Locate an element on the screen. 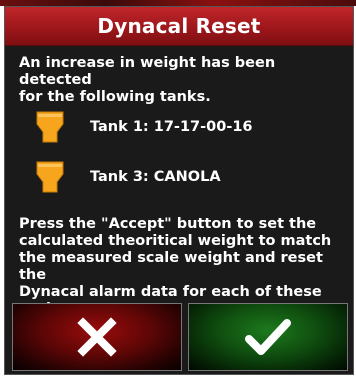  cancel-button is located at coordinates (97, 337).